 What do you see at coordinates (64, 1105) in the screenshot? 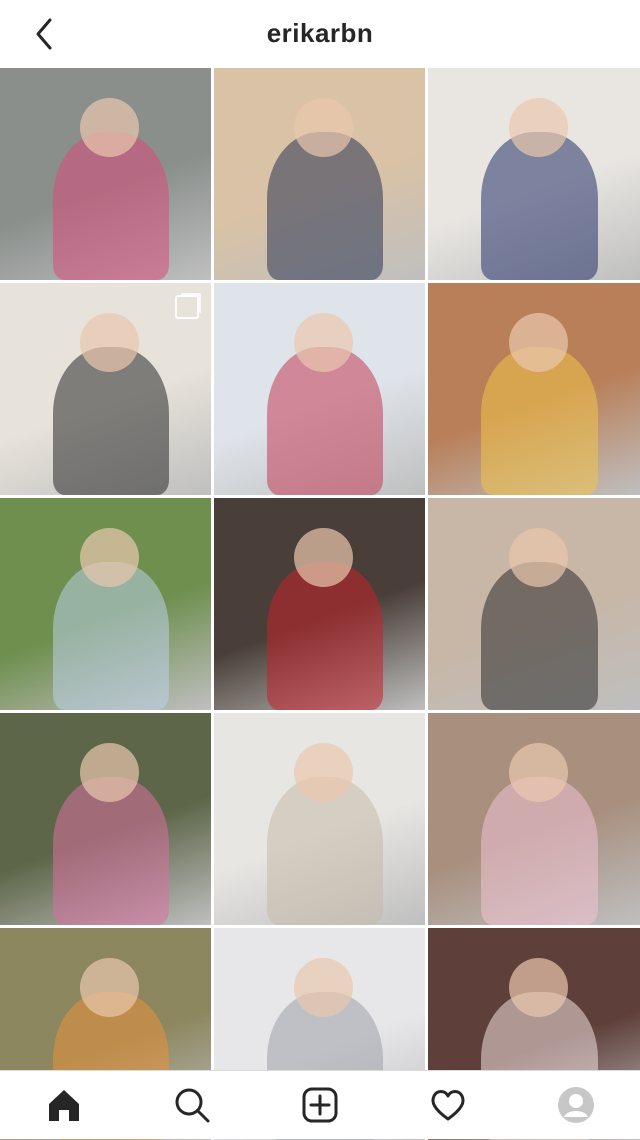
I see `home-icon` at bounding box center [64, 1105].